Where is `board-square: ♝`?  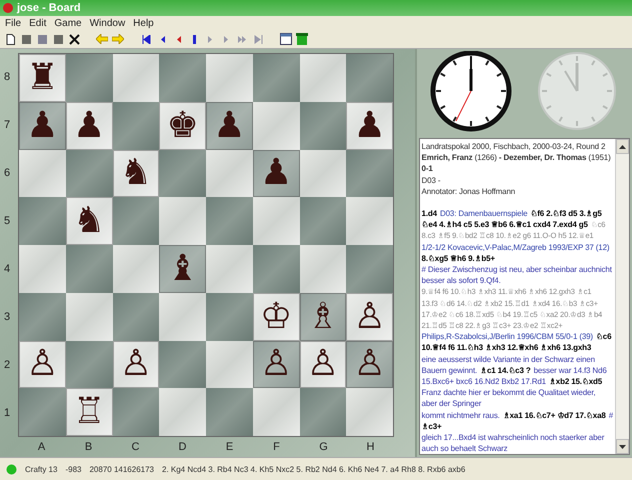
board-square: ♝ is located at coordinates (182, 269).